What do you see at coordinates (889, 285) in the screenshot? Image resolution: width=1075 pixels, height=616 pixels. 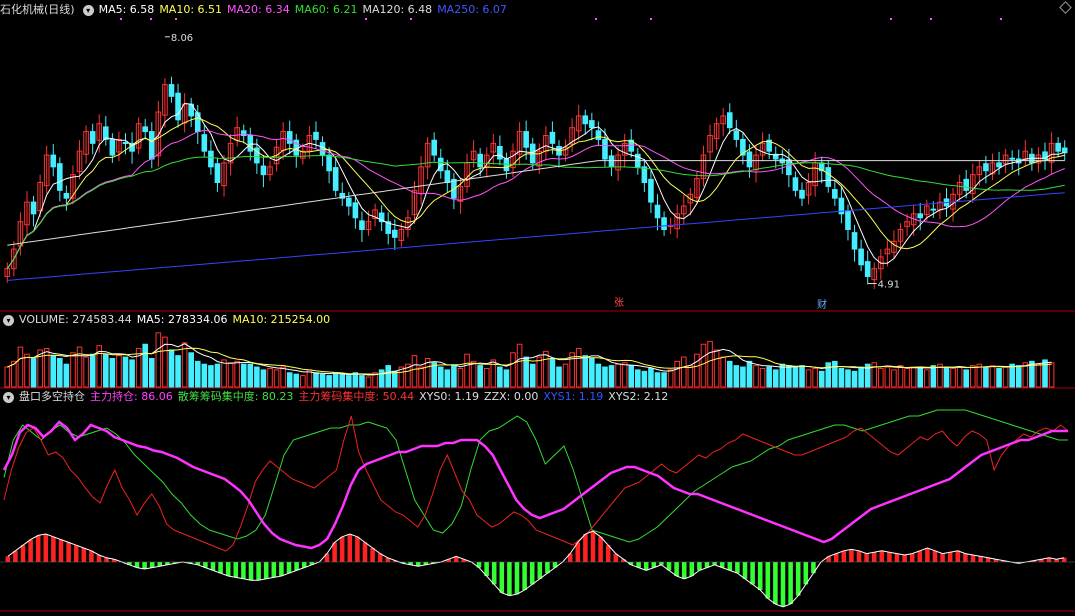 I see `low-price-label: 4.91` at bounding box center [889, 285].